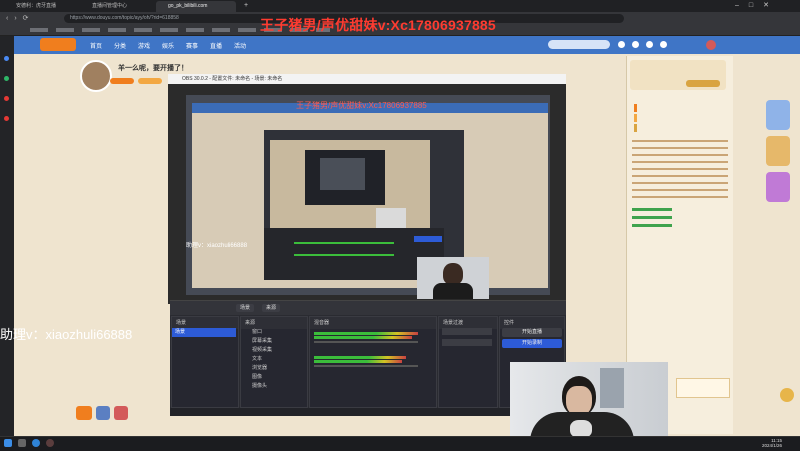  I want to click on nested-assistant-text: 助理v：xiaozhuli66888, so click(217, 246).